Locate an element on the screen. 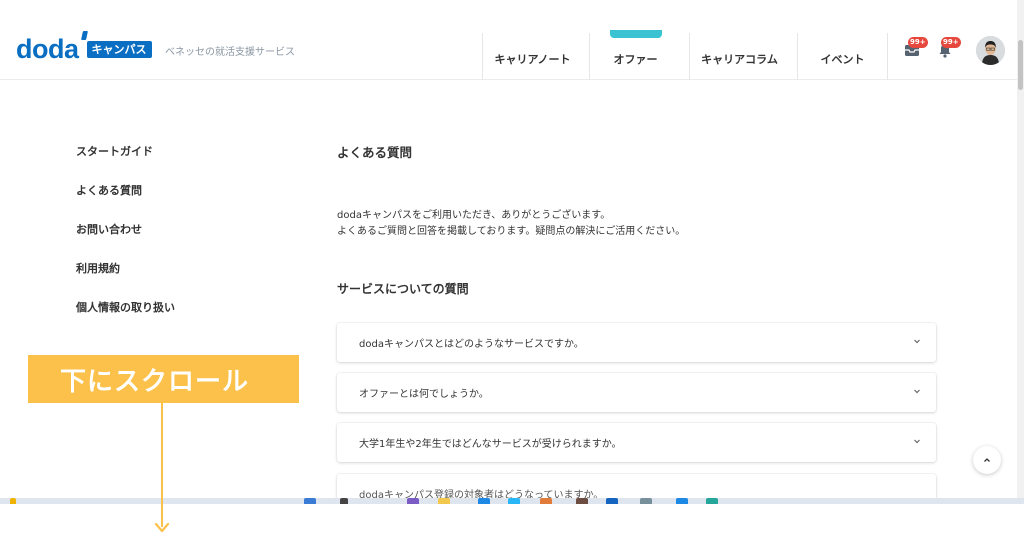 The image size is (1024, 538). logo-wordmark: doda is located at coordinates (47, 49).